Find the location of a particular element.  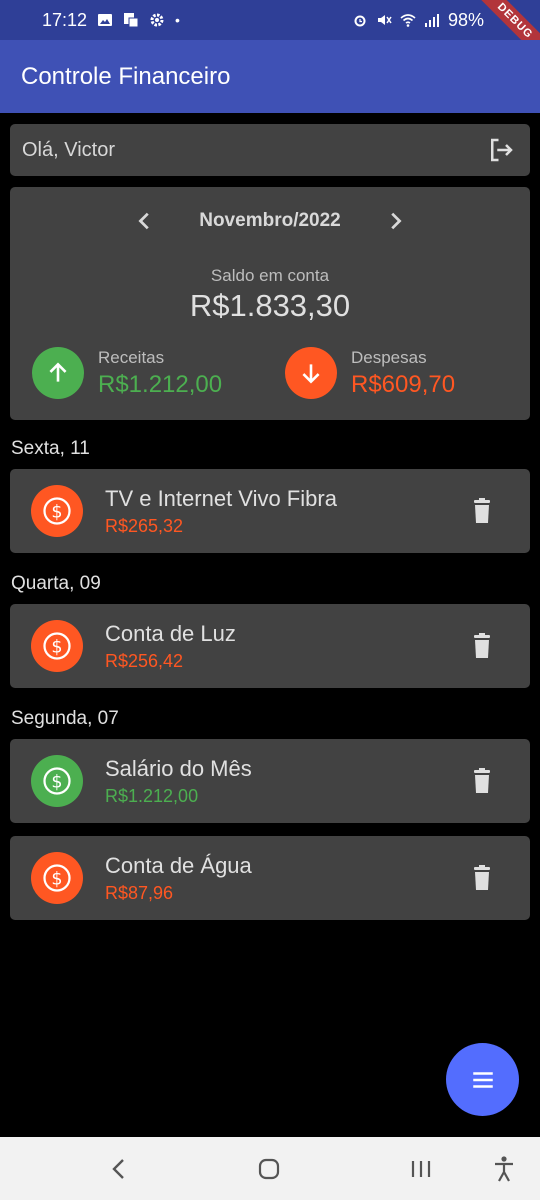

recents-icon is located at coordinates (421, 1169).